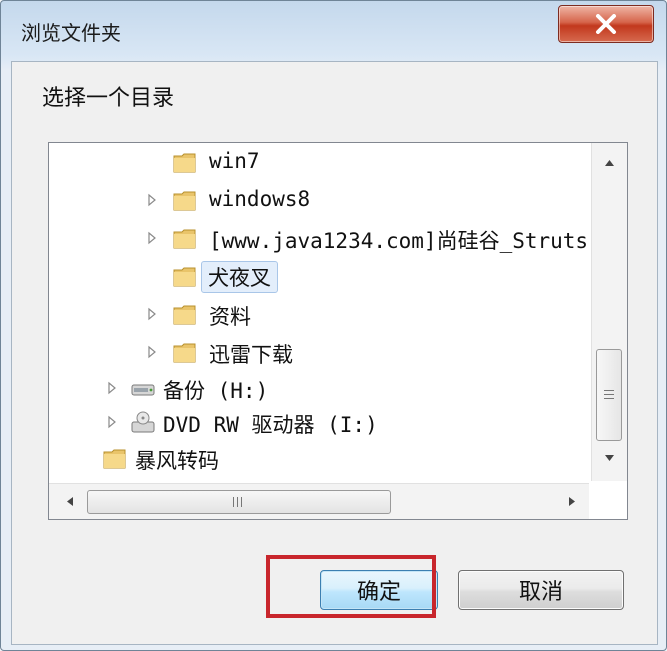 The width and height of the screenshot is (667, 651). What do you see at coordinates (572, 501) in the screenshot?
I see `scroll-right-icon` at bounding box center [572, 501].